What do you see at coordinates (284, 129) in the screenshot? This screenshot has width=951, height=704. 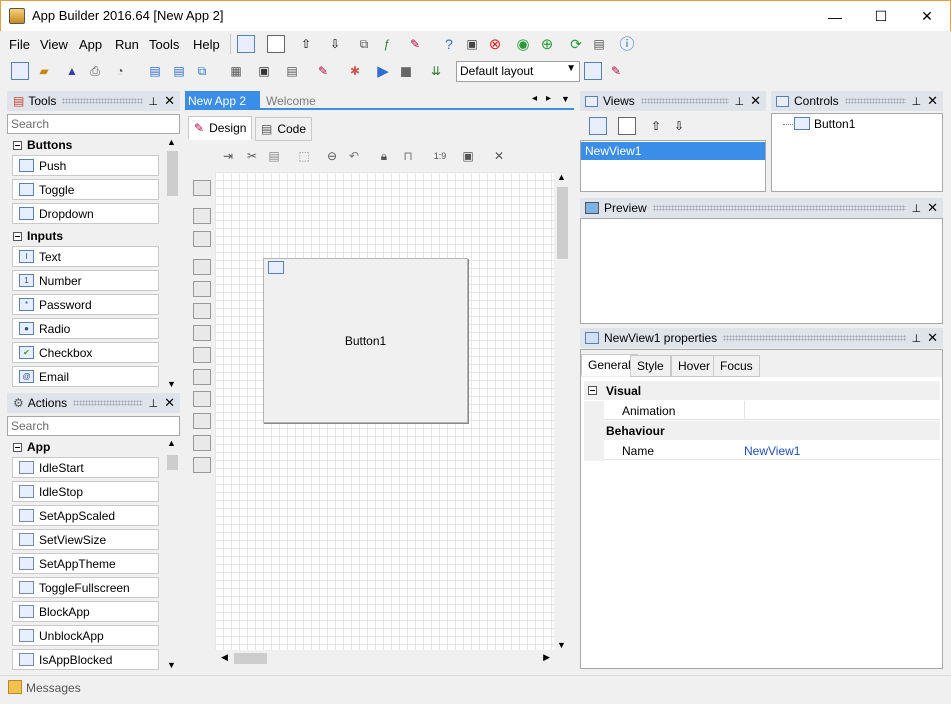 I see `tab-code: ▤ Code` at bounding box center [284, 129].